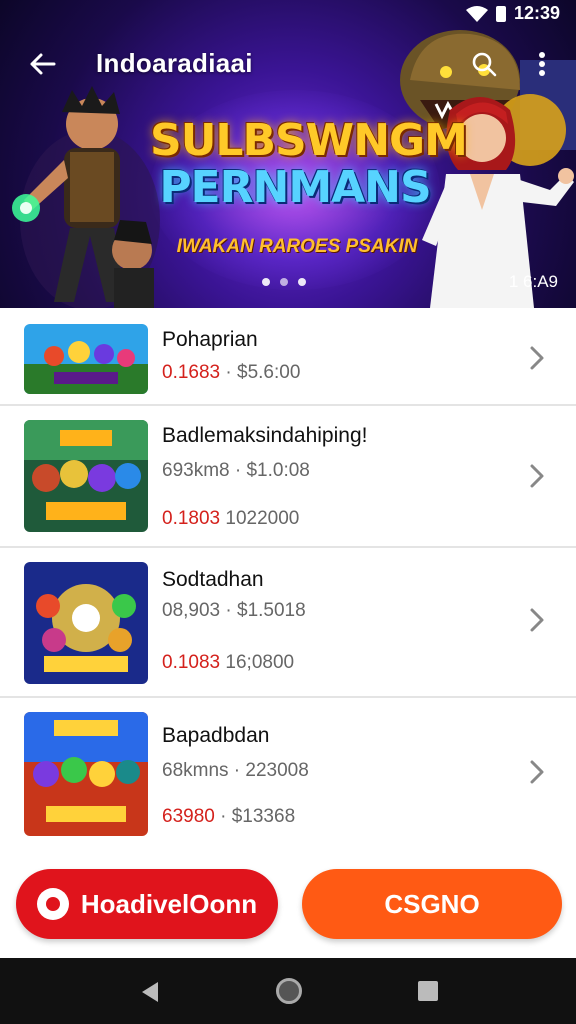 This screenshot has height=1024, width=576. What do you see at coordinates (428, 991) in the screenshot?
I see `nav-recents-icon` at bounding box center [428, 991].